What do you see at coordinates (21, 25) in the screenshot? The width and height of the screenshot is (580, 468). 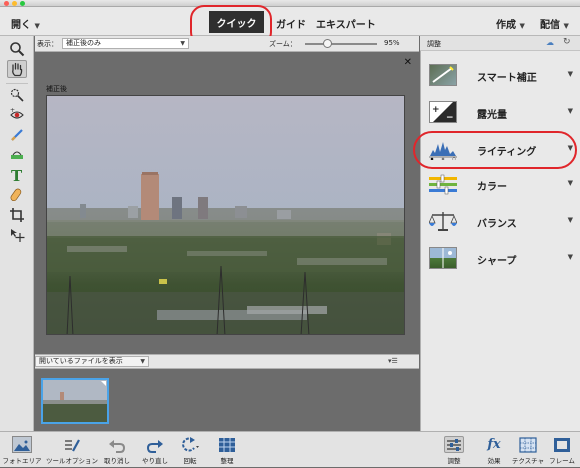 I see `open-label: 開く` at bounding box center [21, 25].